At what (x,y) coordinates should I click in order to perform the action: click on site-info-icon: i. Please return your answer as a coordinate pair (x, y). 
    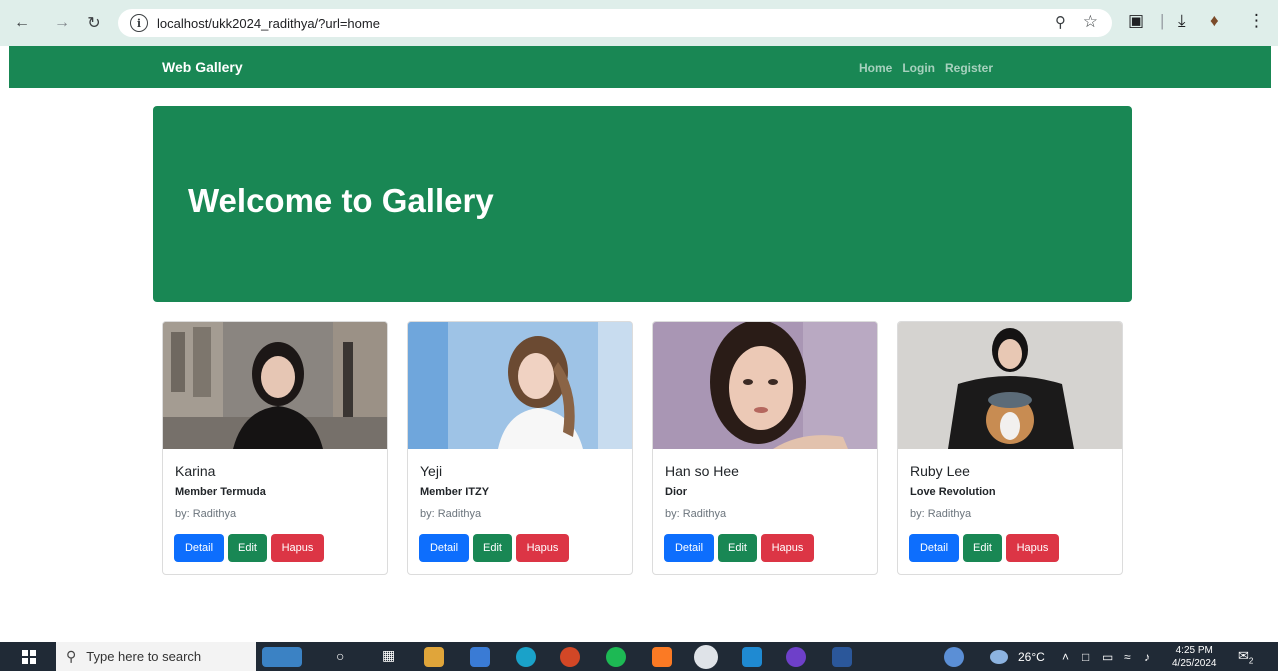
    Looking at the image, I should click on (139, 23).